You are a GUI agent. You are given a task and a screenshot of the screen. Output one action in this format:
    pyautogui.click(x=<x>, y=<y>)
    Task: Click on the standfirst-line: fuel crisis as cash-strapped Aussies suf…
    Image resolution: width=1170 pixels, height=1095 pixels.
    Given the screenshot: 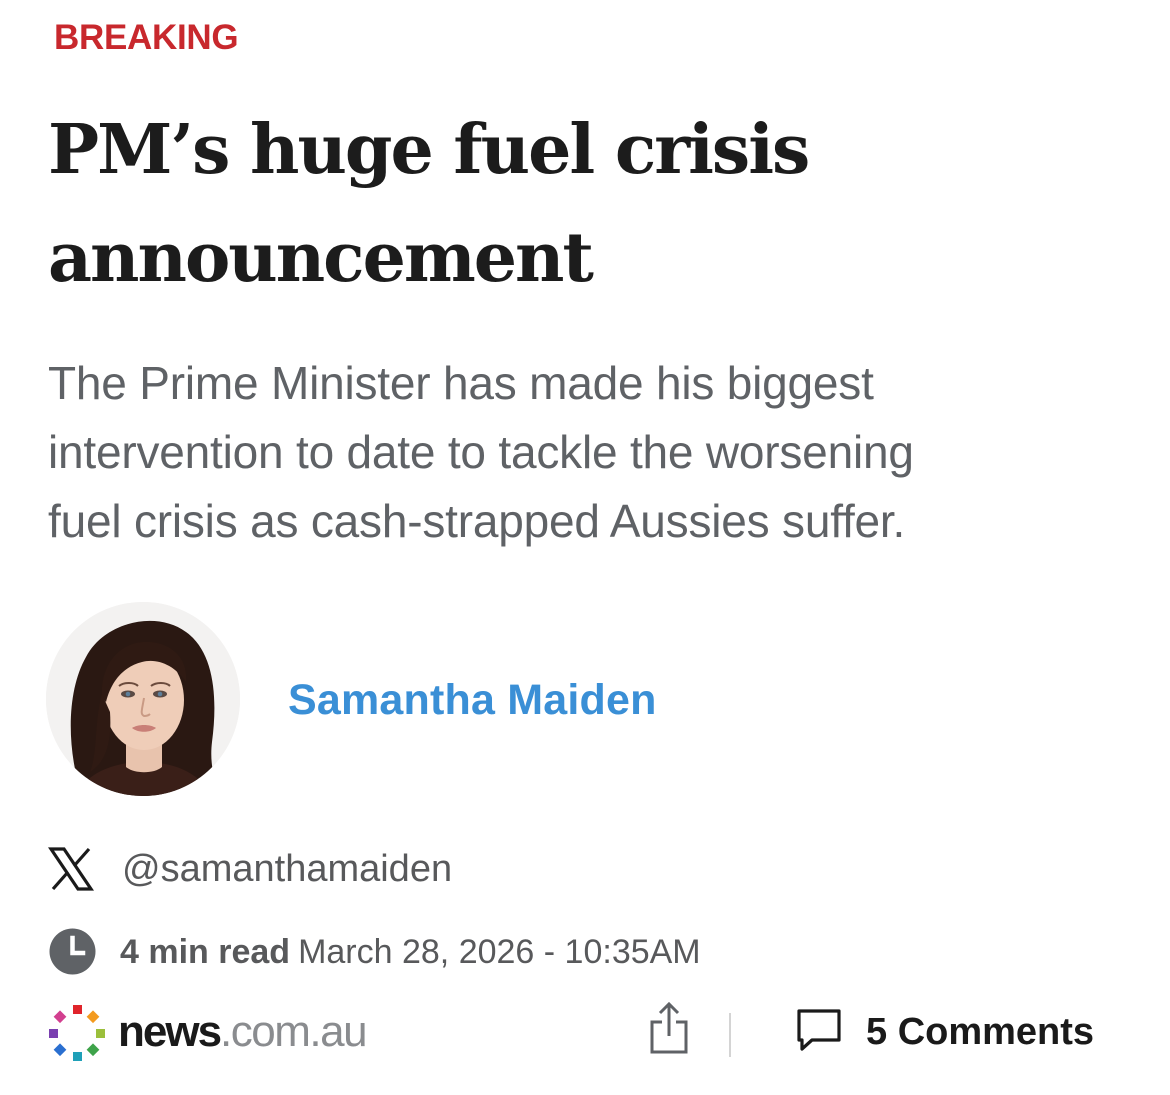 What is the action you would take?
    pyautogui.click(x=477, y=521)
    